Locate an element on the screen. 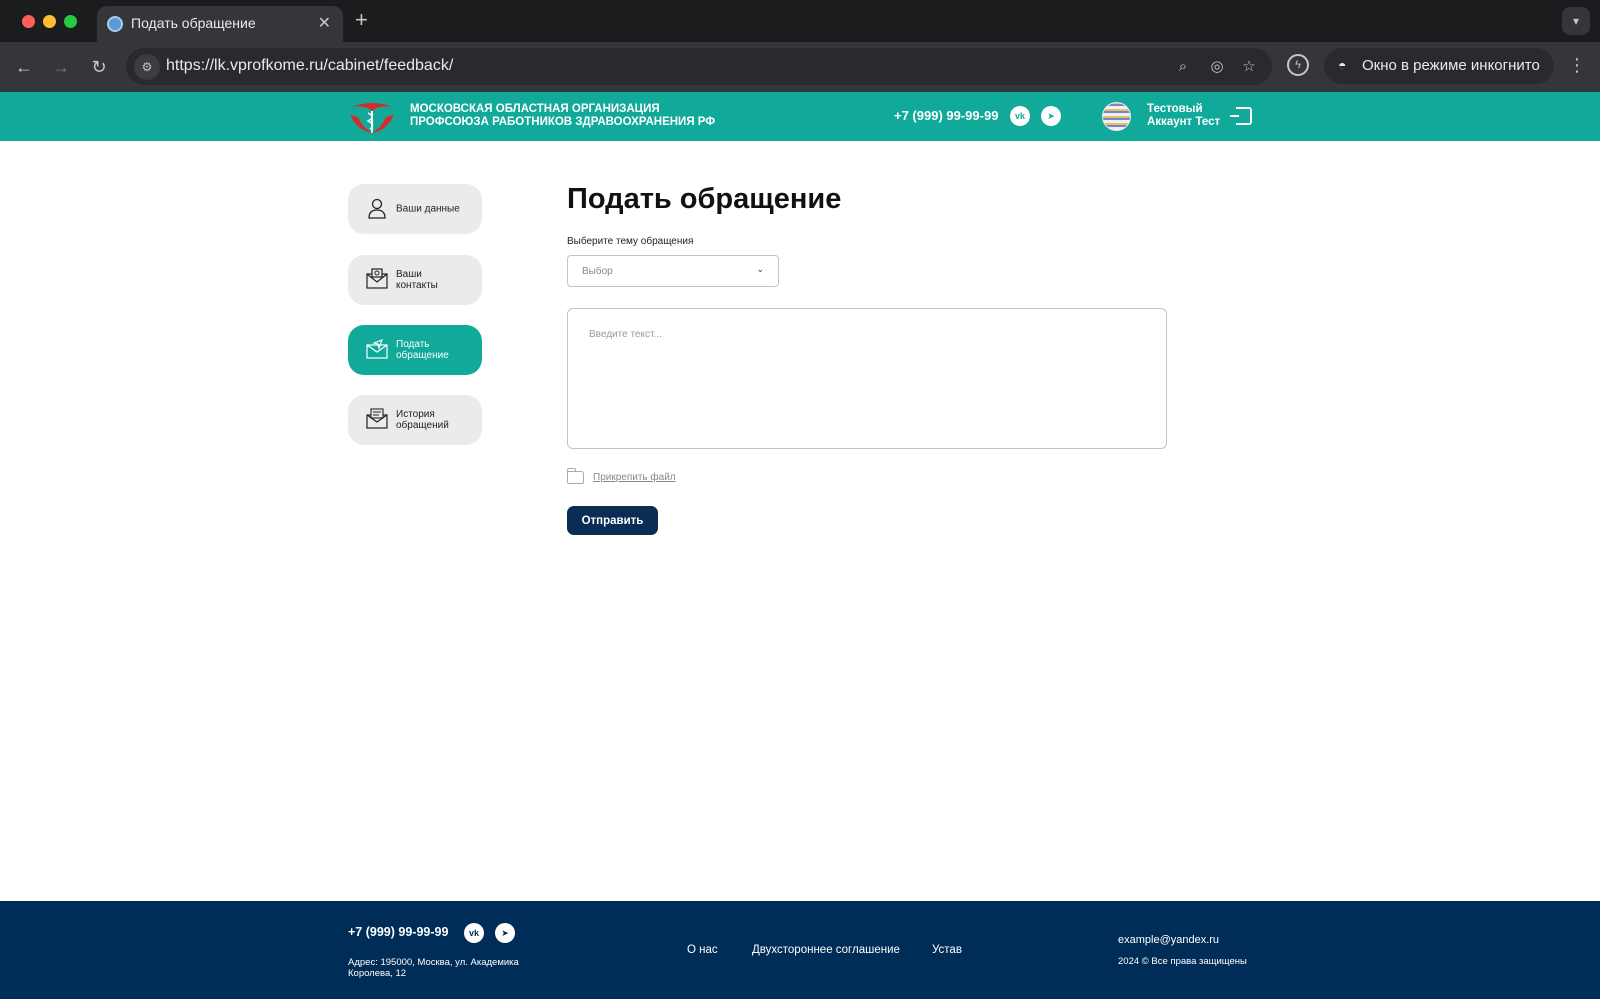 The image size is (1600, 999). logout-icon is located at coordinates (1241, 116).